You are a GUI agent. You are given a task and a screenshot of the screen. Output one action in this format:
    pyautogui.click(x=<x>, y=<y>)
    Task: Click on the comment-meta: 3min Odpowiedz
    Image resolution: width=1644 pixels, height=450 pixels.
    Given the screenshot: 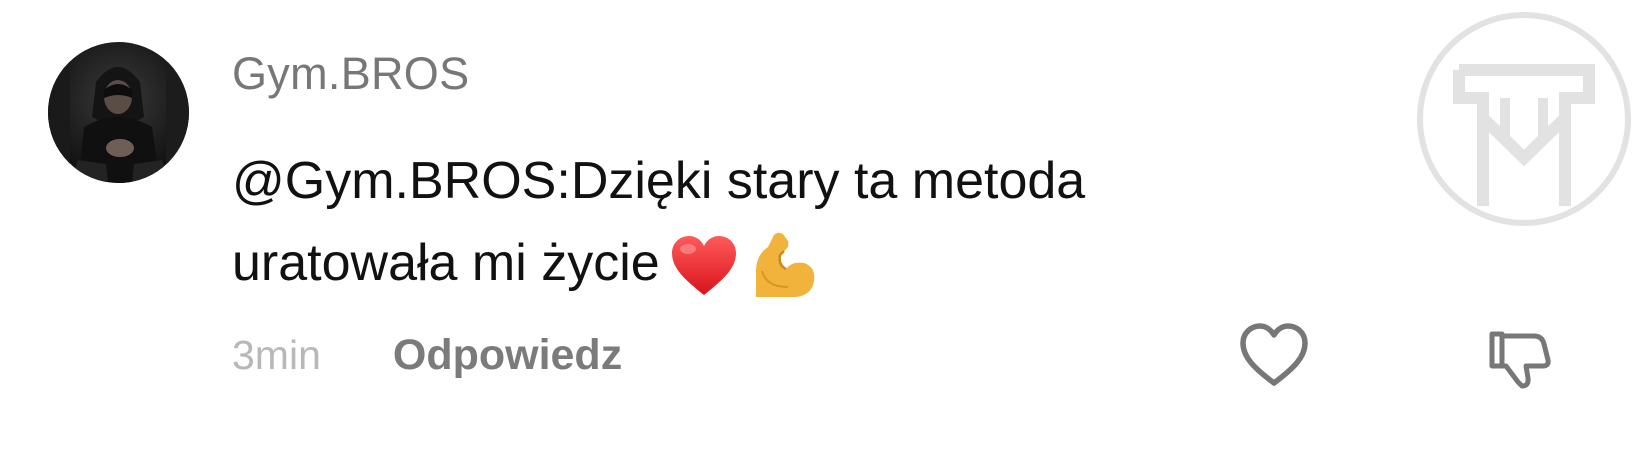 What is the action you would take?
    pyautogui.click(x=427, y=355)
    